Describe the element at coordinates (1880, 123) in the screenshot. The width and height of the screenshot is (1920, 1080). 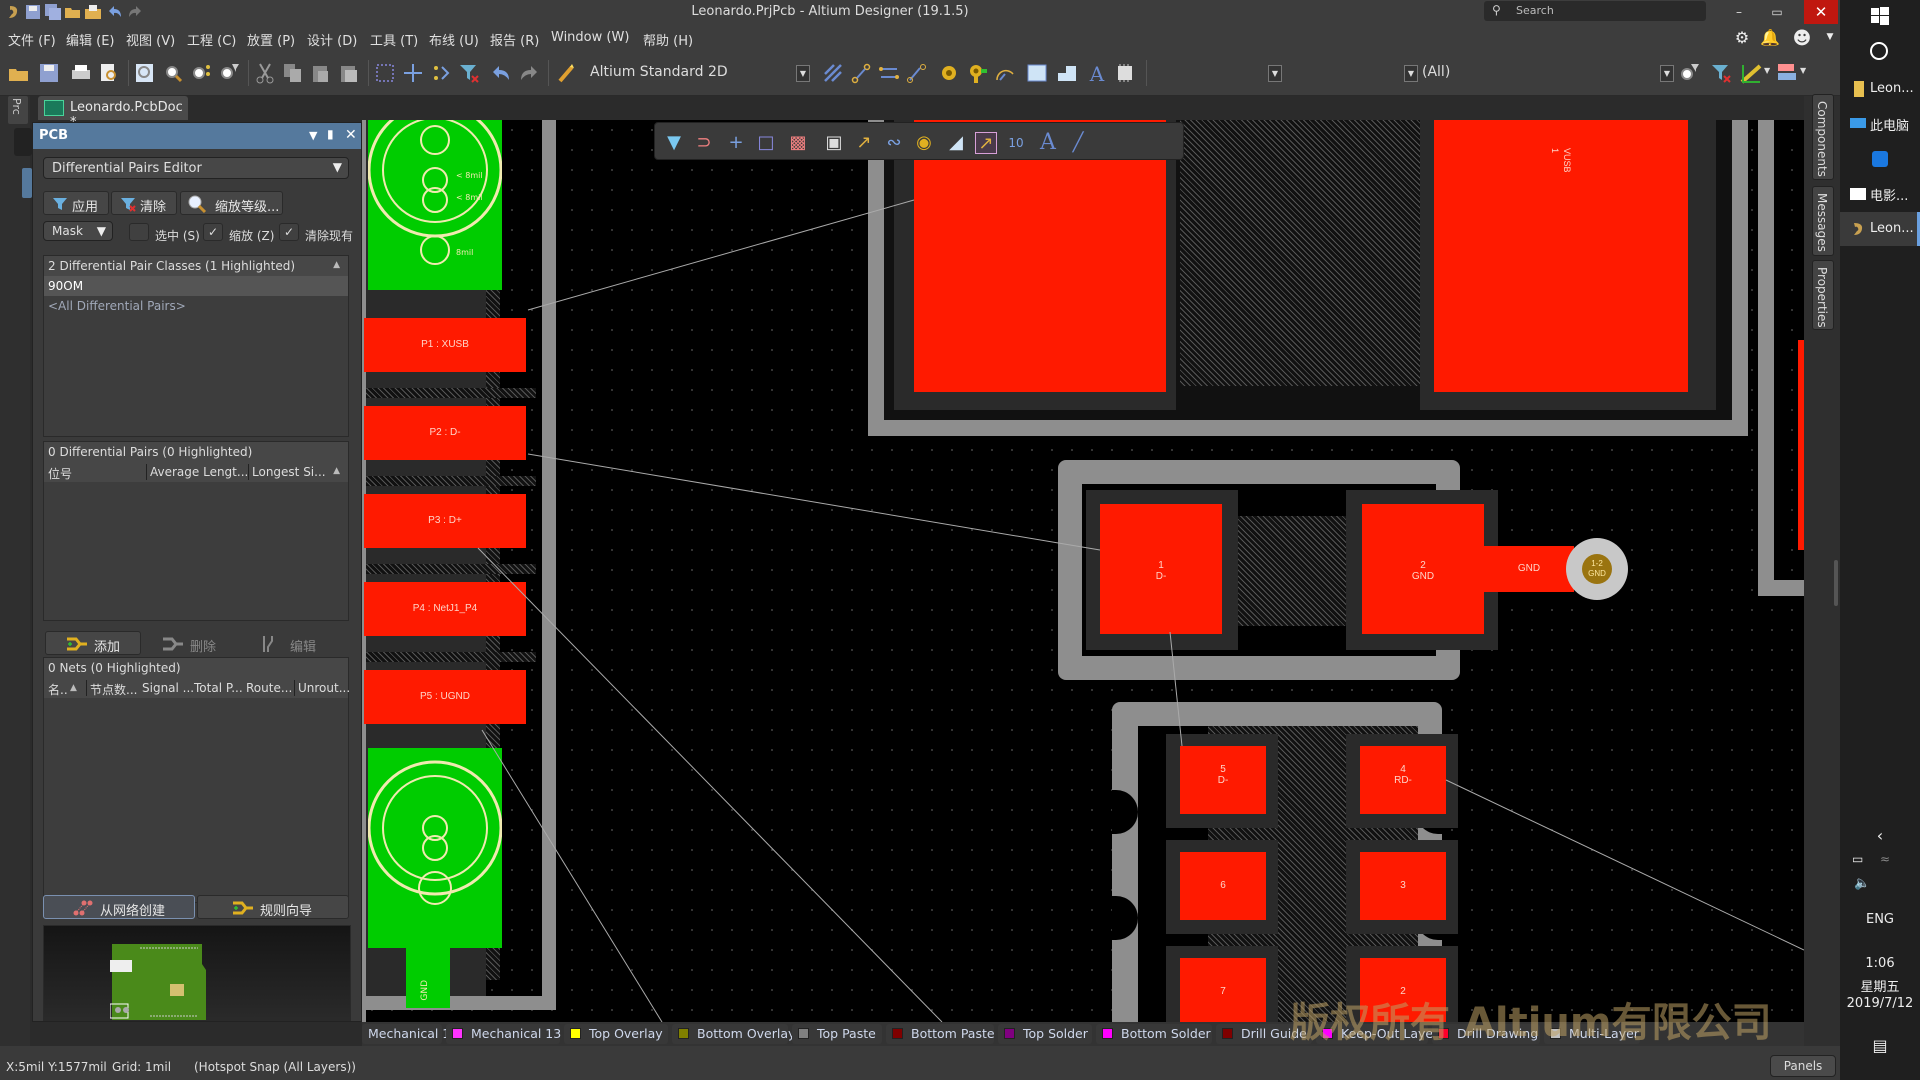
I see `taskbar-item-this-pc: 此电脑` at that location.